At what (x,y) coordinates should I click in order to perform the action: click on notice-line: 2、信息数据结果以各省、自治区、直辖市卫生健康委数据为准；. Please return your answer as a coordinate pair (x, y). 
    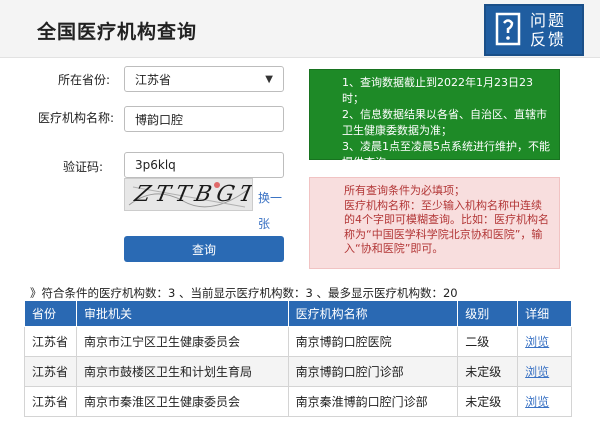
    Looking at the image, I should click on (444, 122).